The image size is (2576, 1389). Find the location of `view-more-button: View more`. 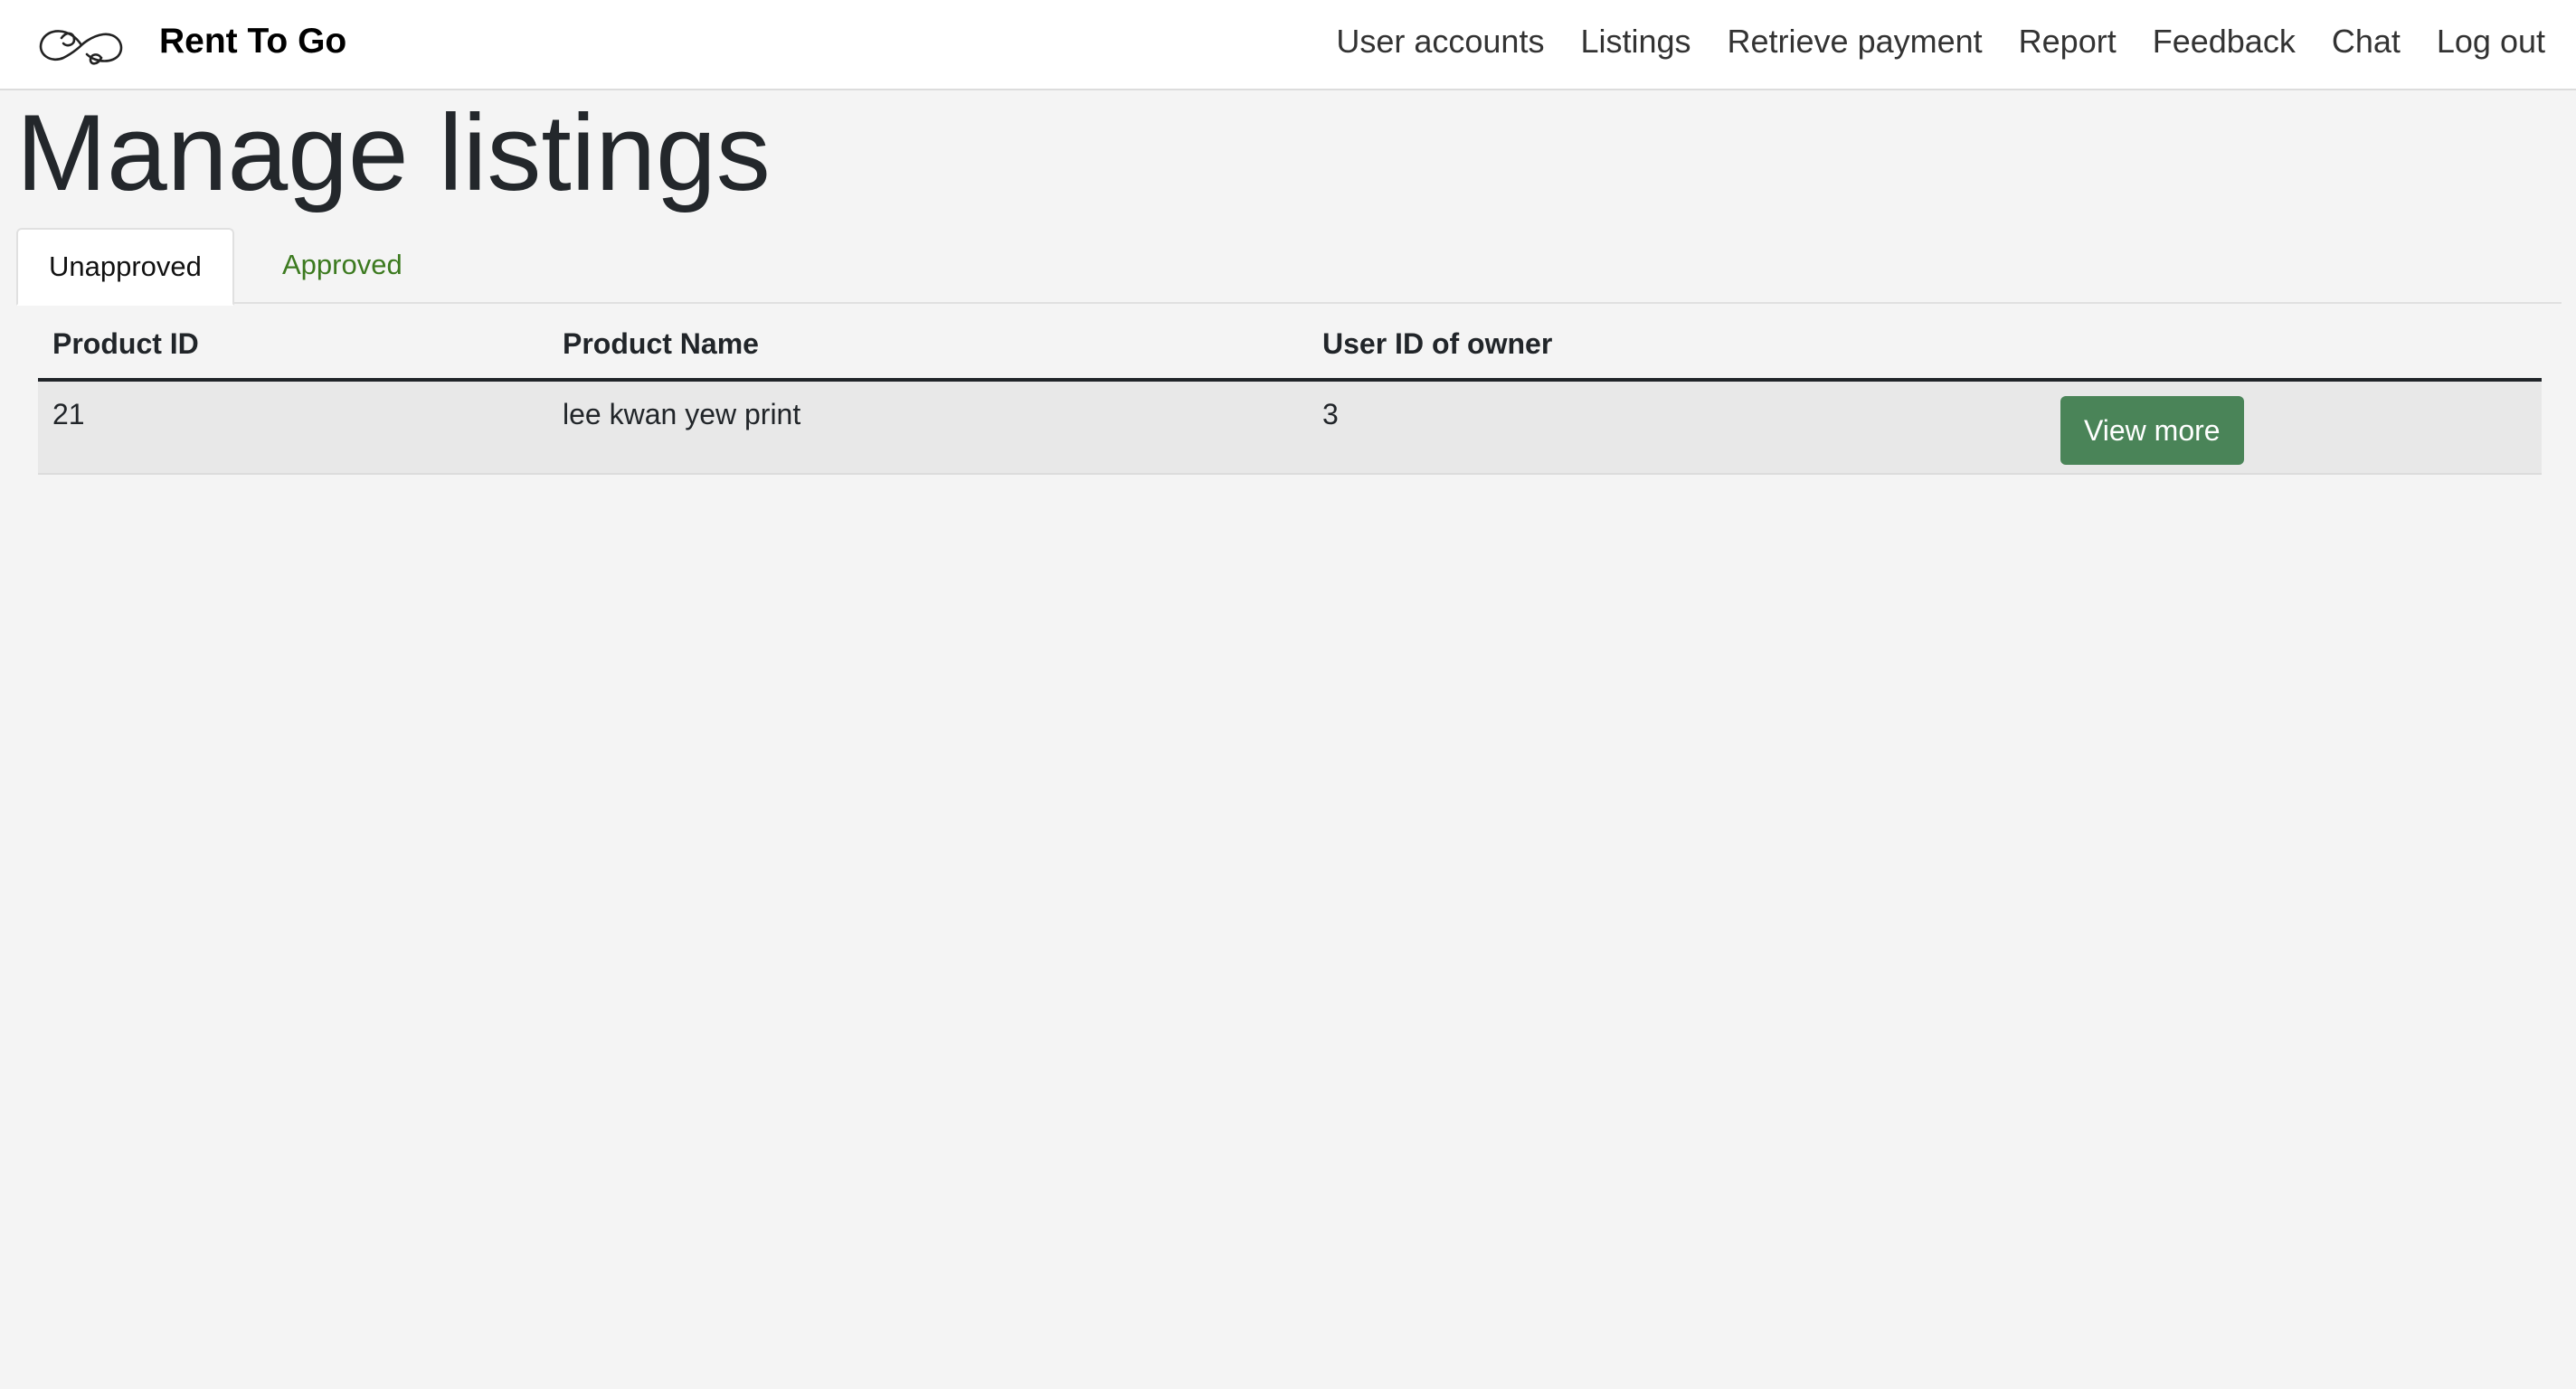

view-more-button: View more is located at coordinates (2152, 431).